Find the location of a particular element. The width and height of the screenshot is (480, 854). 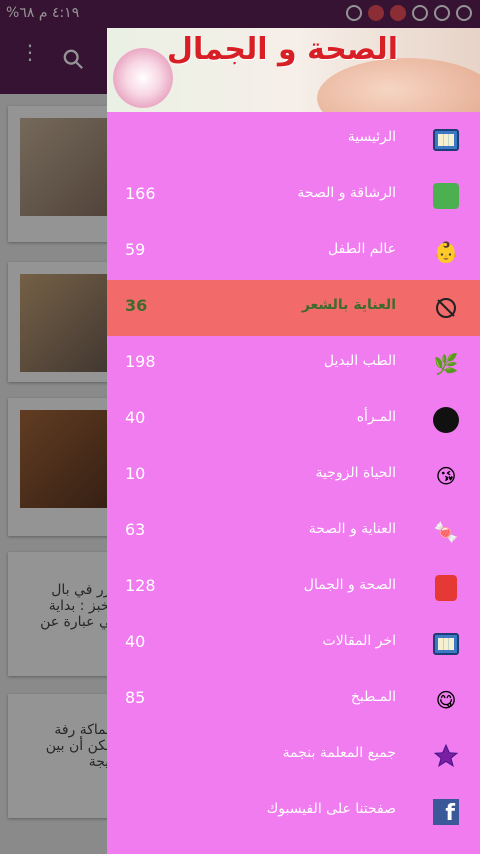

menu-item-kitchen: 😋 المـطبخ 85 is located at coordinates (293, 700).